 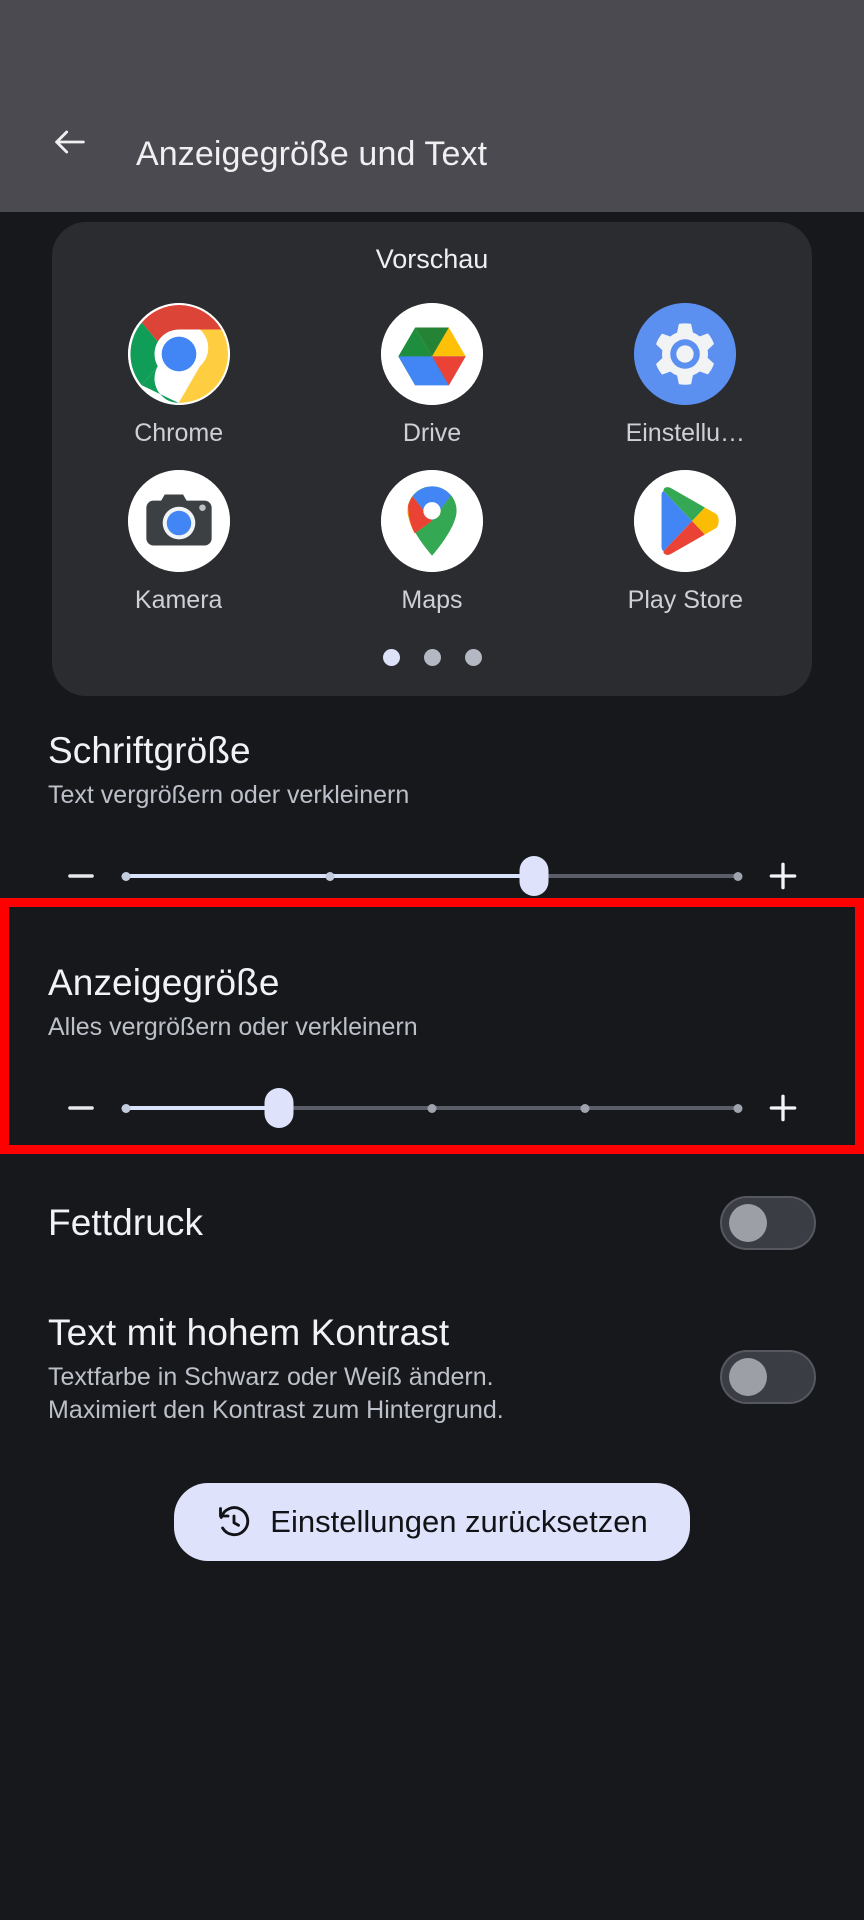 I want to click on display-size-slider, so click(x=432, y=1108).